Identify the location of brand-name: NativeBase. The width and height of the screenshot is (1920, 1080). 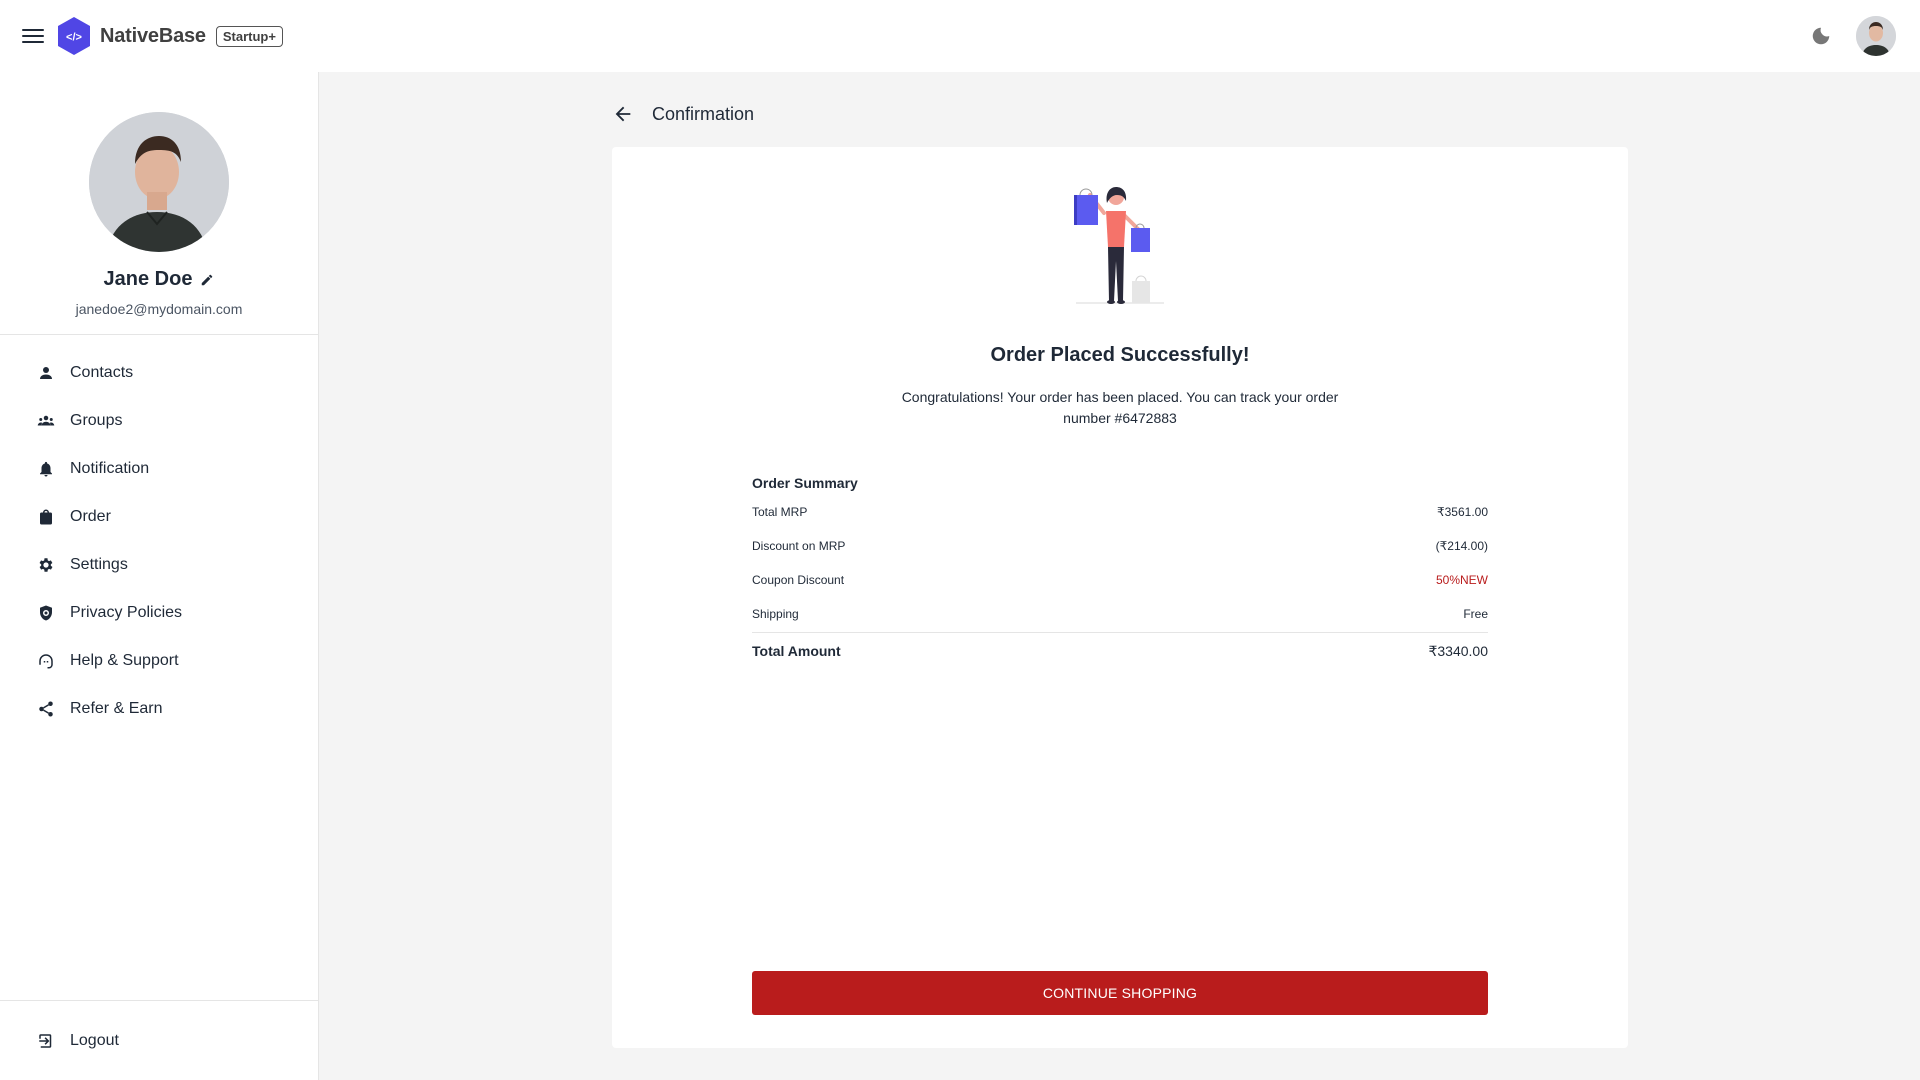
(153, 35).